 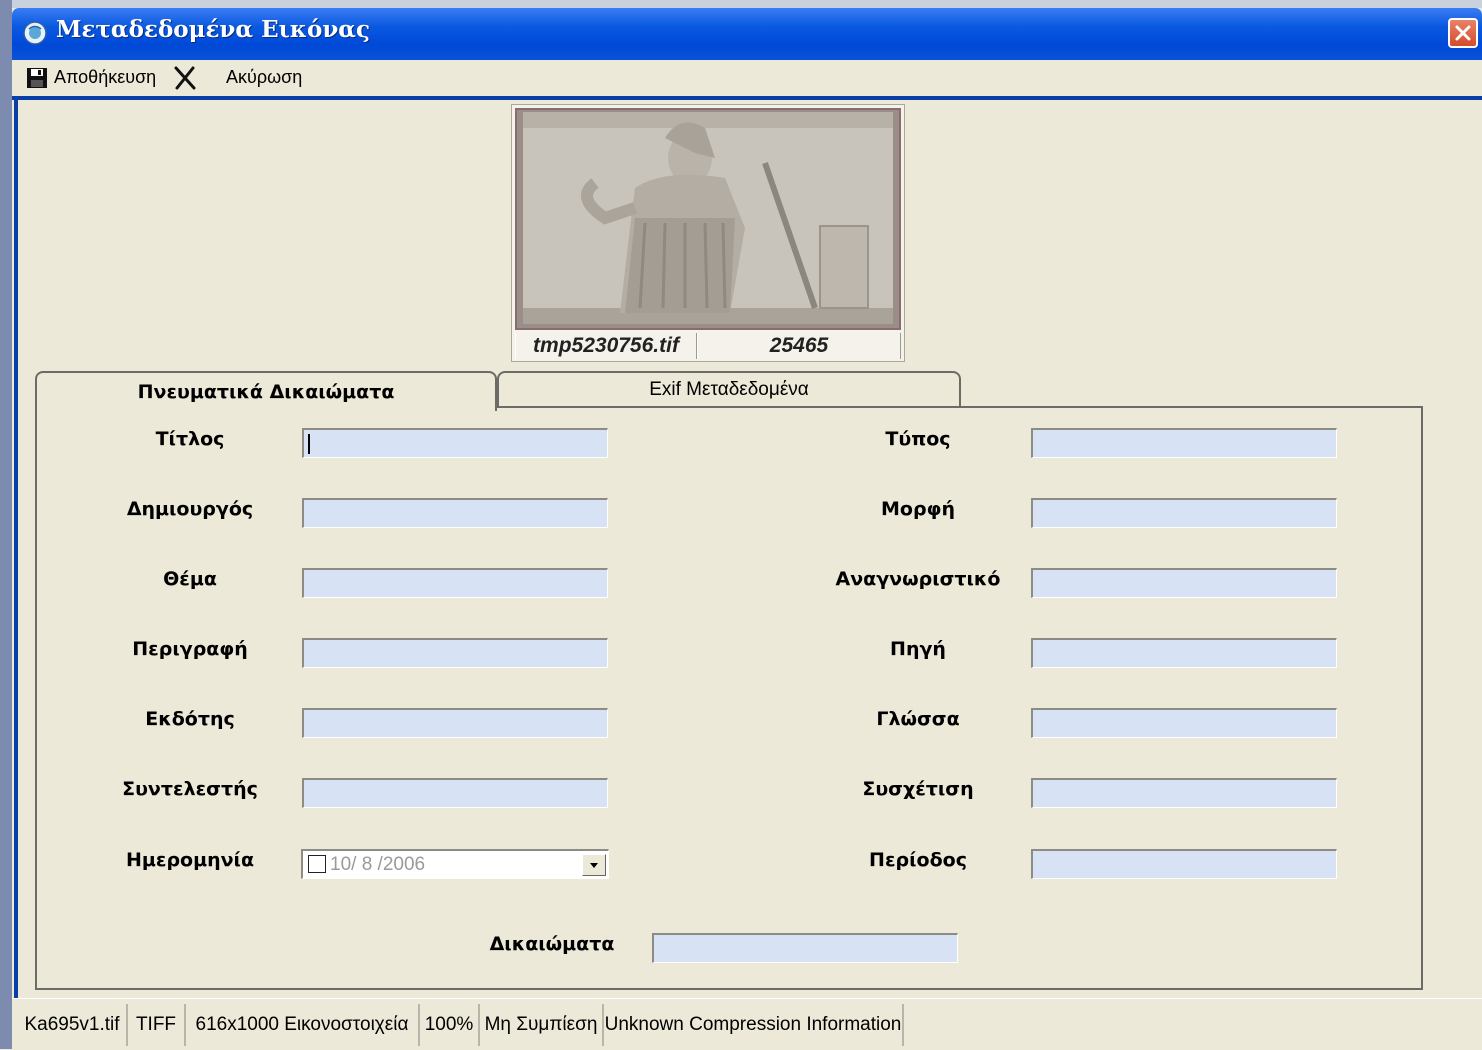 I want to click on date-checkbox, so click(x=317, y=864).